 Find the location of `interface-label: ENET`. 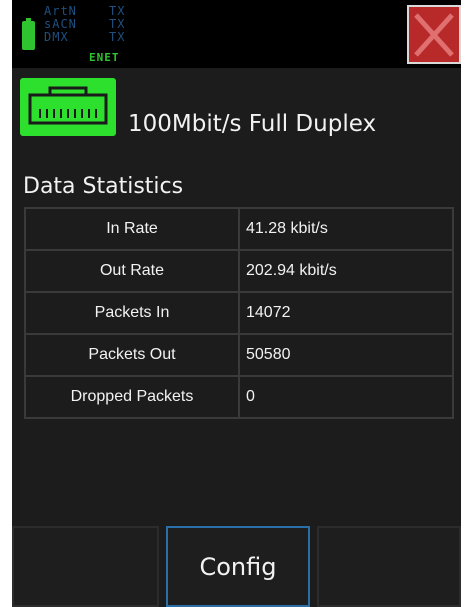

interface-label: ENET is located at coordinates (104, 57).